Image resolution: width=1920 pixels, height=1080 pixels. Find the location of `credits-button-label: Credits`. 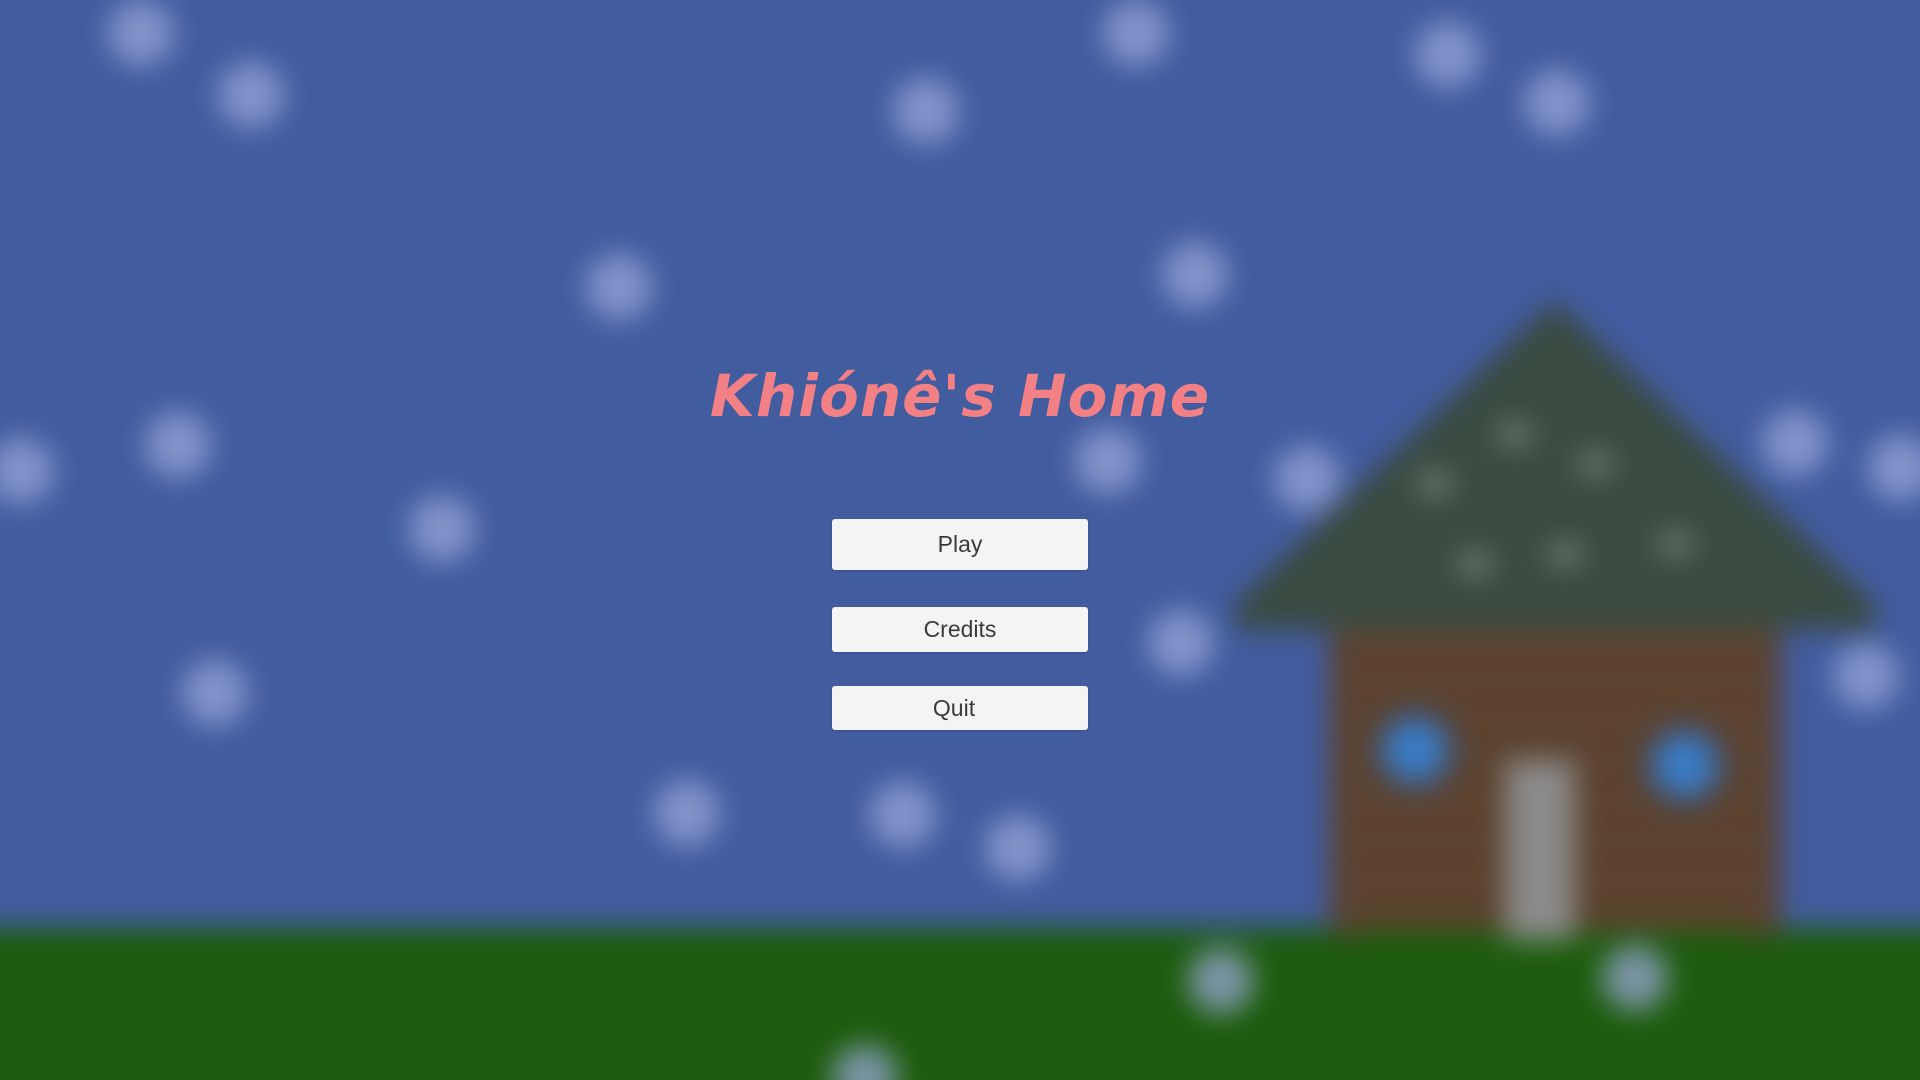

credits-button-label: Credits is located at coordinates (960, 629).